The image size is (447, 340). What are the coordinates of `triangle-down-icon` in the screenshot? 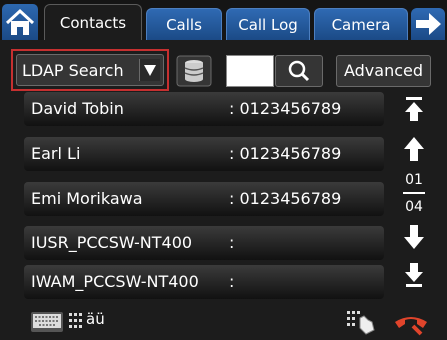 It's located at (150, 70).